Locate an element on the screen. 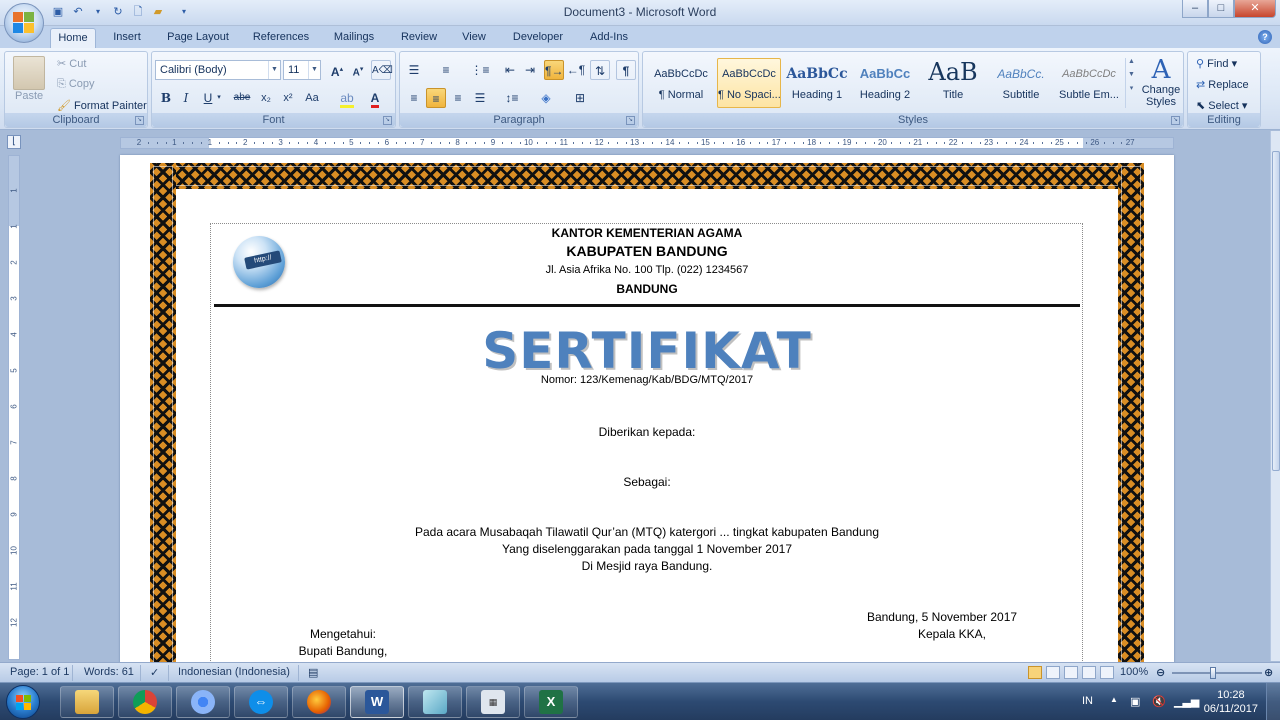 This screenshot has height=720, width=1280. shrink-font-button: A▾ is located at coordinates (358, 70).